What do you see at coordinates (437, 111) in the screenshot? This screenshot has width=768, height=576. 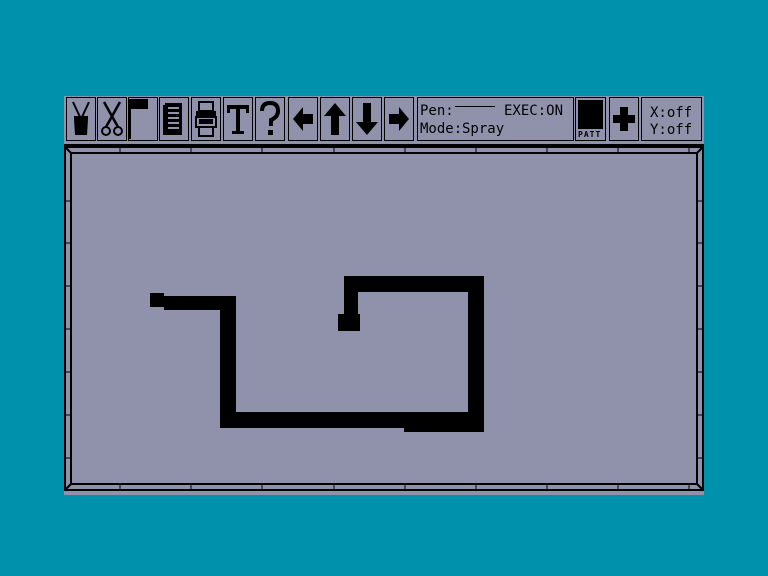 I see `pen-label: Pen:` at bounding box center [437, 111].